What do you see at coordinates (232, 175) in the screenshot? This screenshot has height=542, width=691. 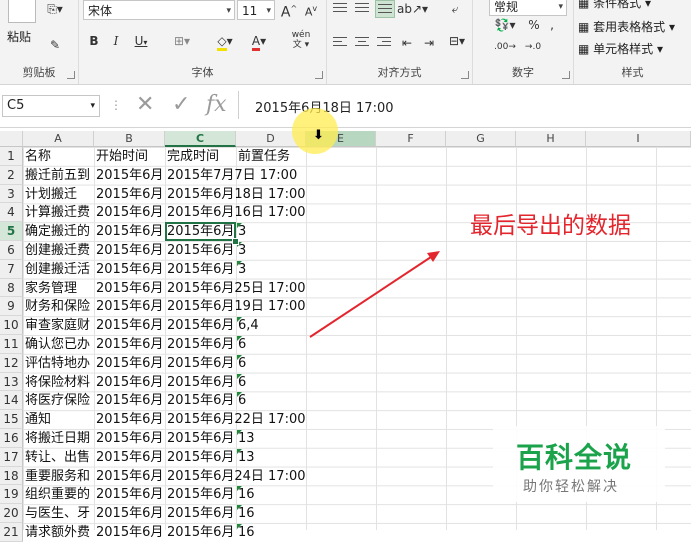 I see `table-cell: 2015年7月7日 17:00` at bounding box center [232, 175].